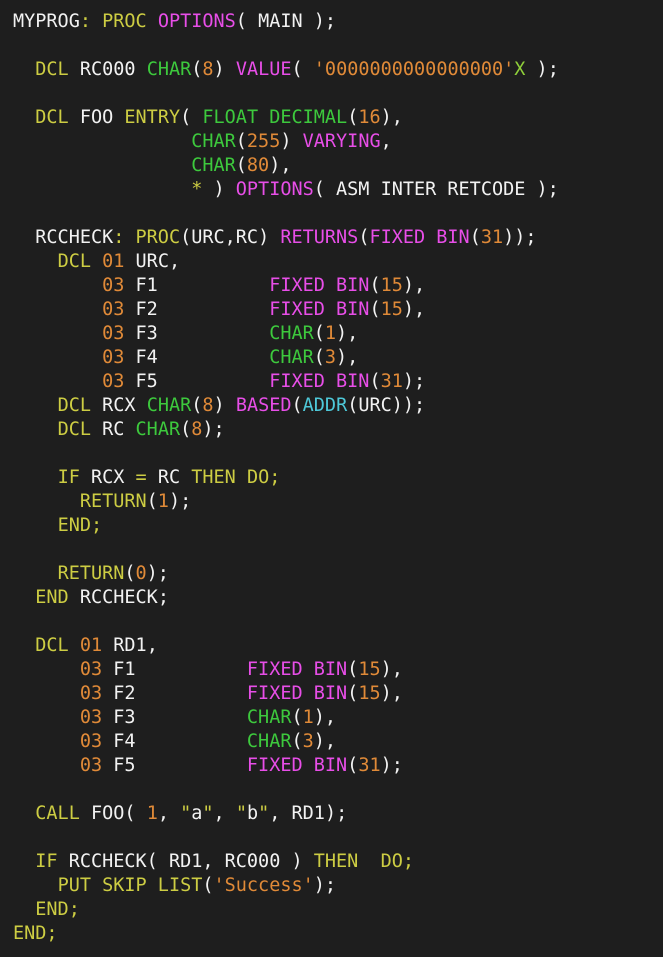 This screenshot has height=957, width=663. I want to click on code-token-plain: MYPROG, so click(46, 21).